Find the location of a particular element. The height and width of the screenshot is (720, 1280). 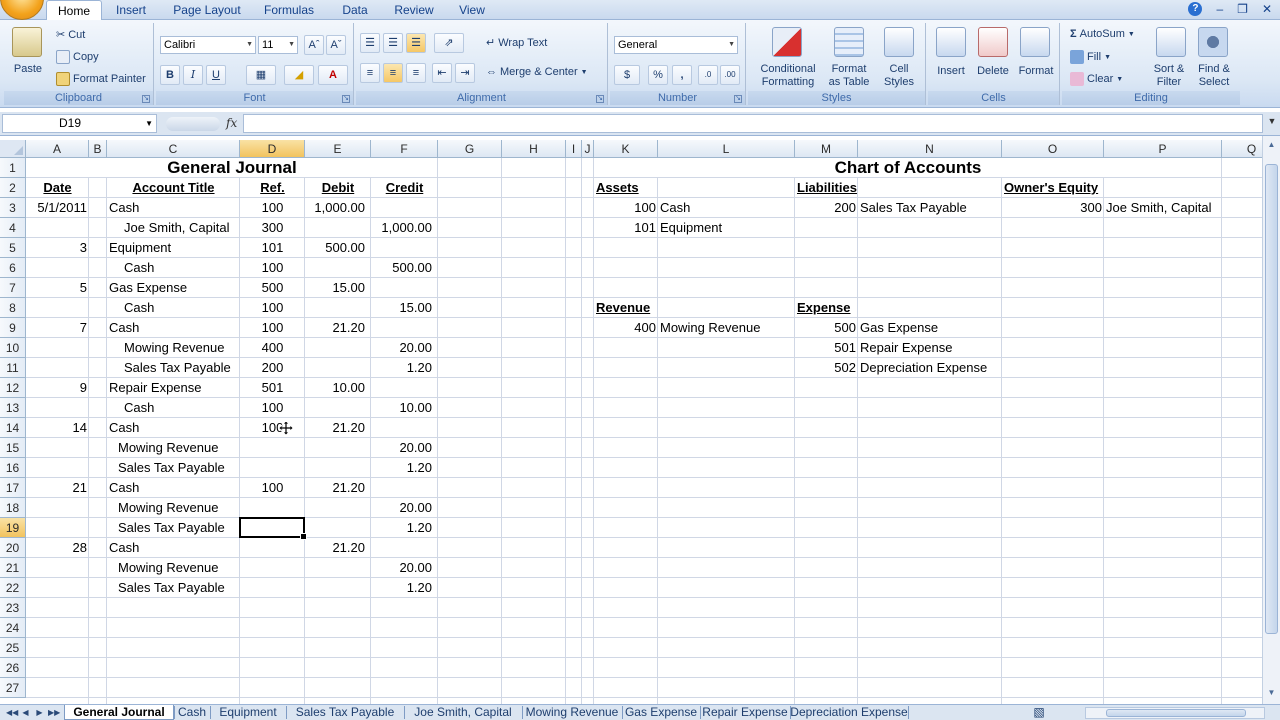

row-header-18: 18 is located at coordinates (13, 508).